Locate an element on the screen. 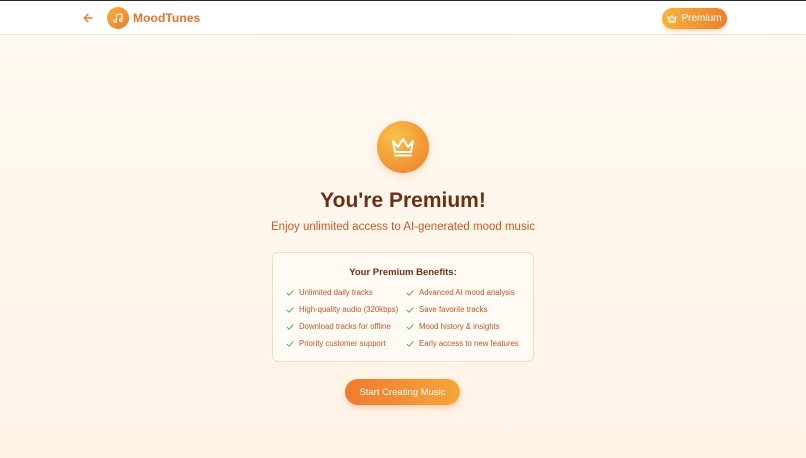 The image size is (806, 458). benefit-label: Advanced AI mood analysis is located at coordinates (467, 292).